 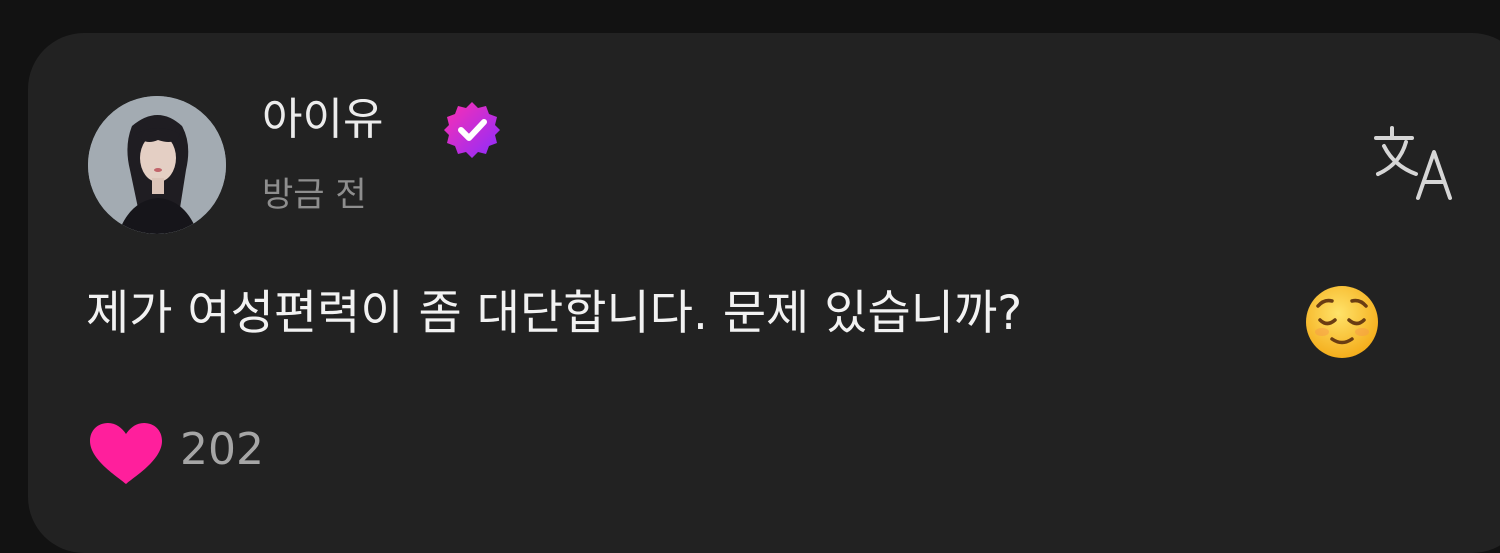 I want to click on translate-icon, so click(x=1415, y=163).